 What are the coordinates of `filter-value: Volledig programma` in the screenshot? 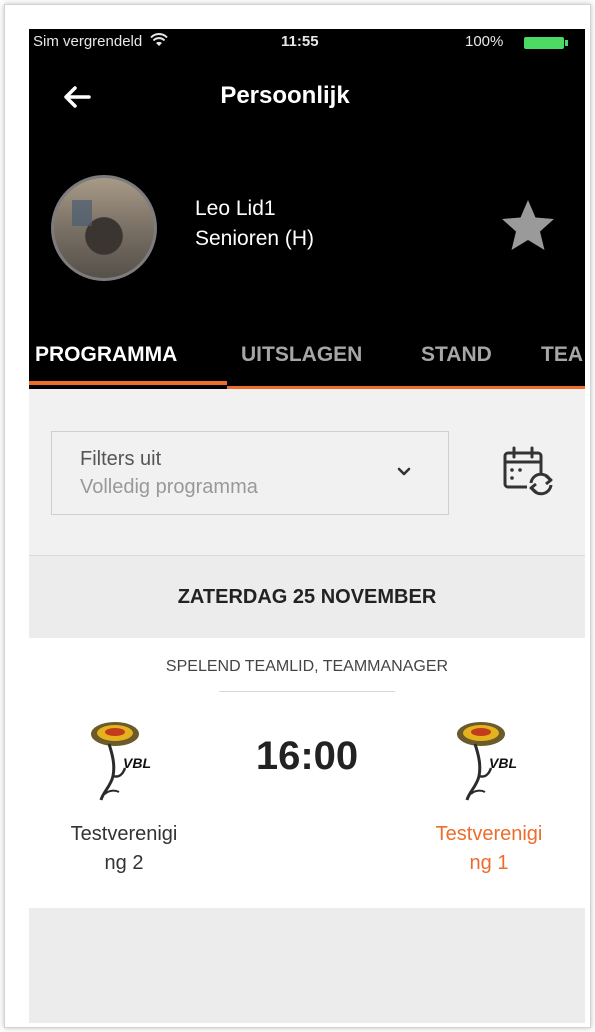 It's located at (169, 487).